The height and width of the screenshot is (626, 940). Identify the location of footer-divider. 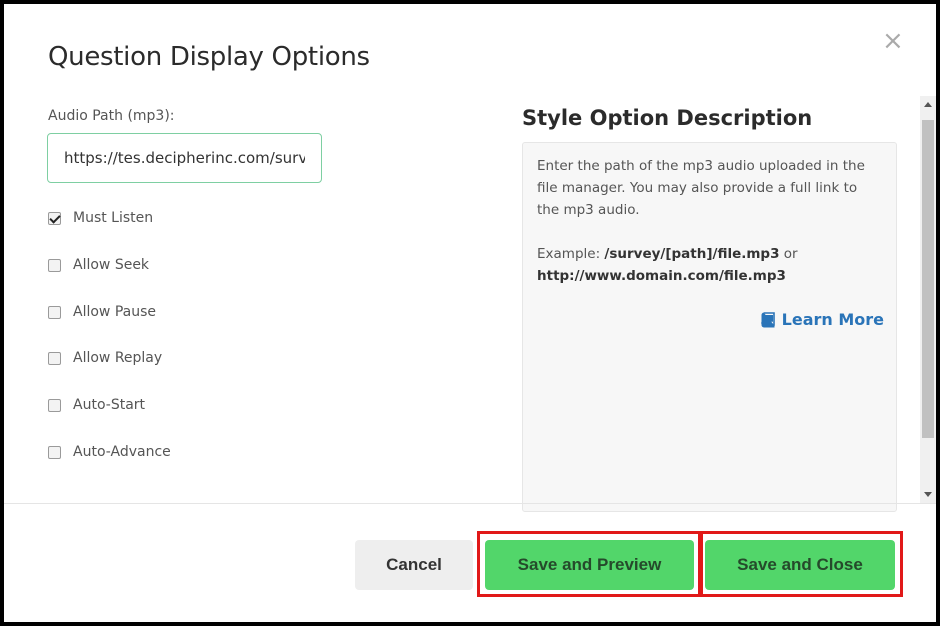
(470, 503).